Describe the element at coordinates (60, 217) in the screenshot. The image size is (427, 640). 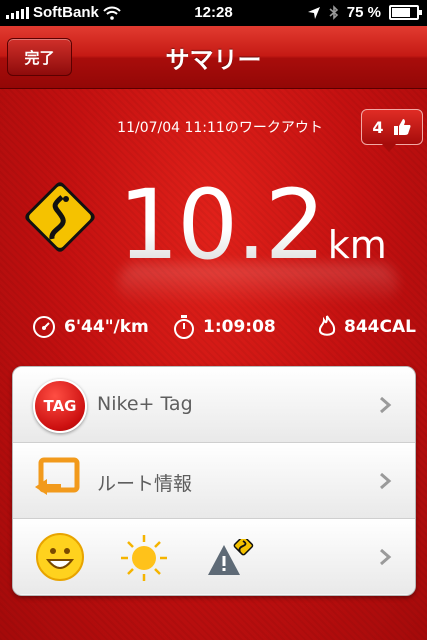
I see `winding-road-sign-icon` at that location.